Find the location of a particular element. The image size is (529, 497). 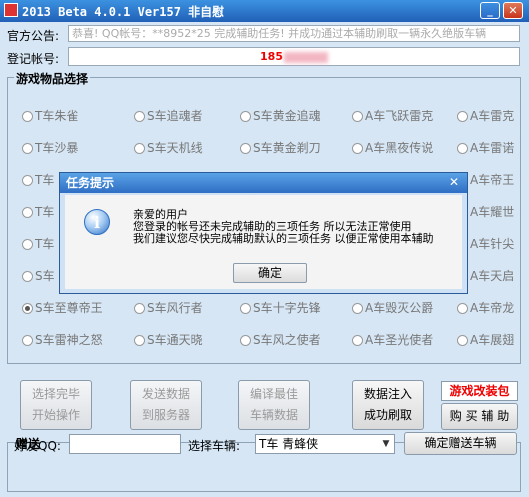

item-radio: A车黑夜传说 is located at coordinates (392, 148).